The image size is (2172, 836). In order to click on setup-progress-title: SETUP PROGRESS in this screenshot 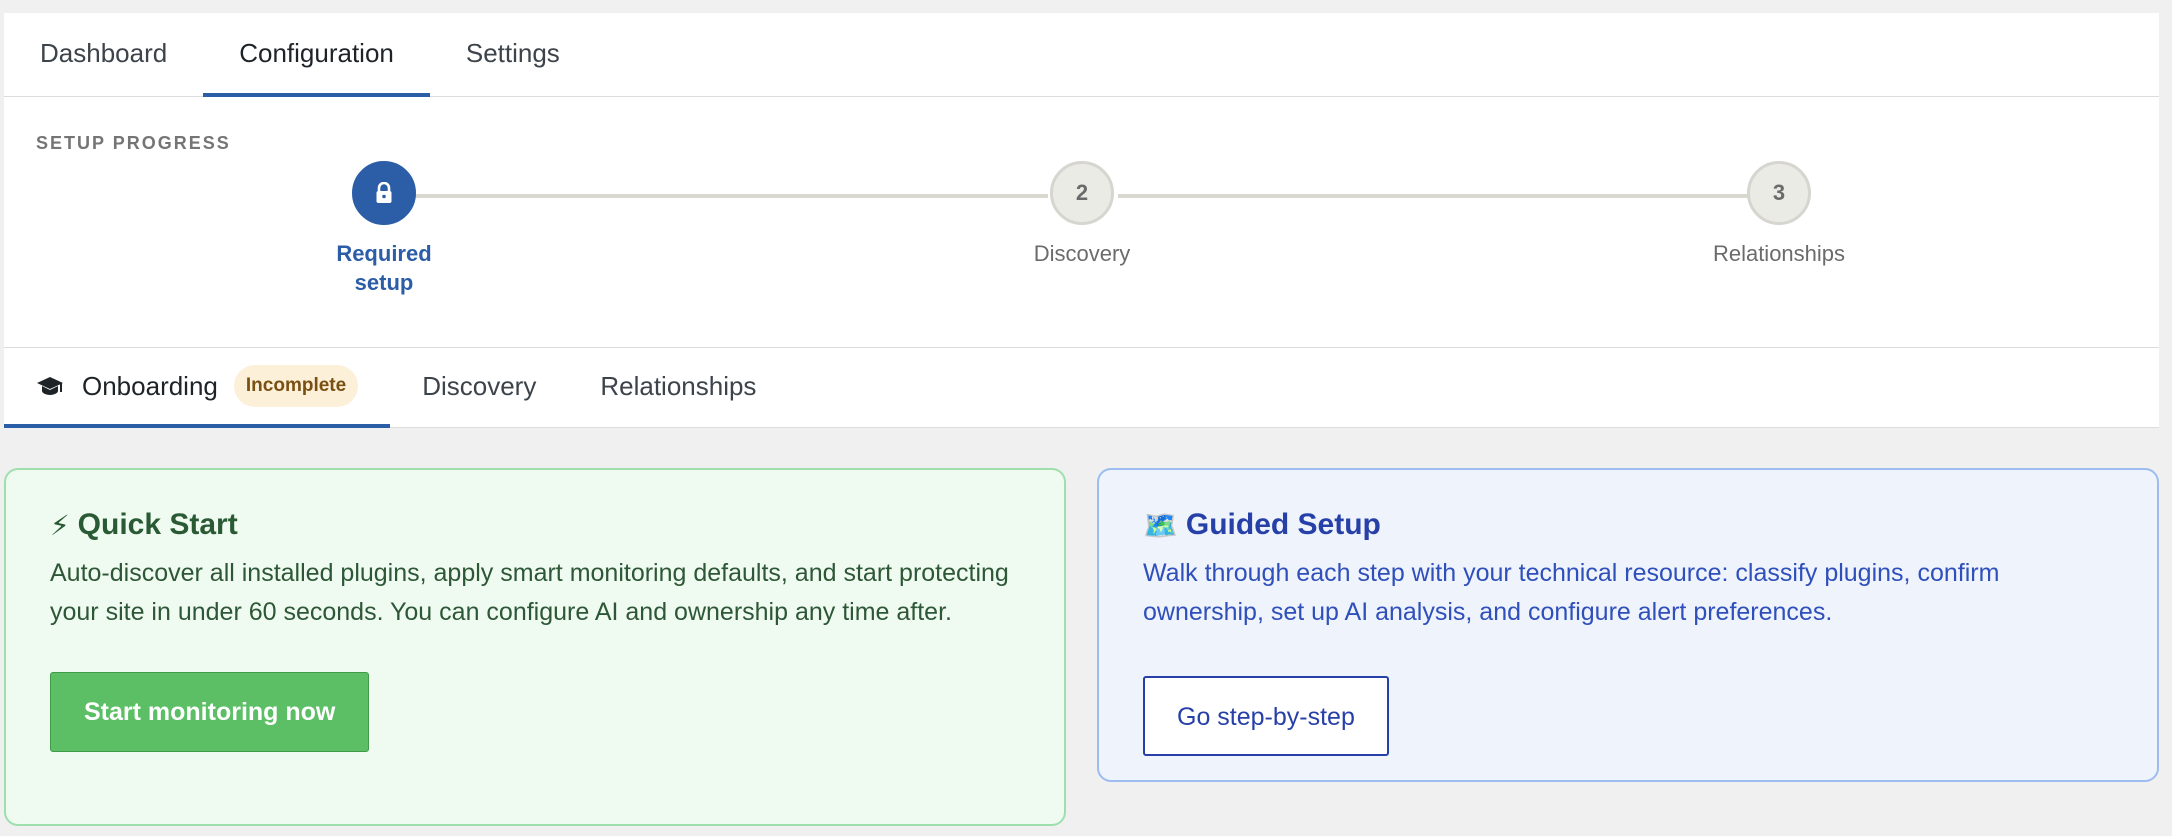, I will do `click(133, 143)`.